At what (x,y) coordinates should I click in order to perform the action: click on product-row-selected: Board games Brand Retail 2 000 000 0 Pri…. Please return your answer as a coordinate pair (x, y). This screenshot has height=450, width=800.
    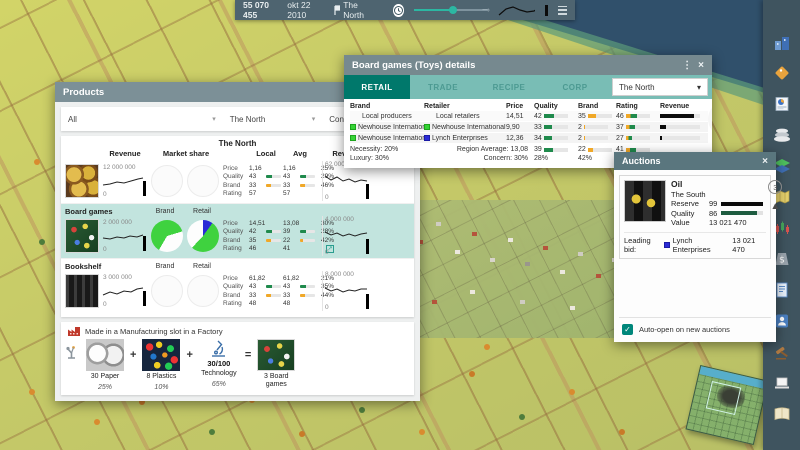
    Looking at the image, I should click on (237, 230).